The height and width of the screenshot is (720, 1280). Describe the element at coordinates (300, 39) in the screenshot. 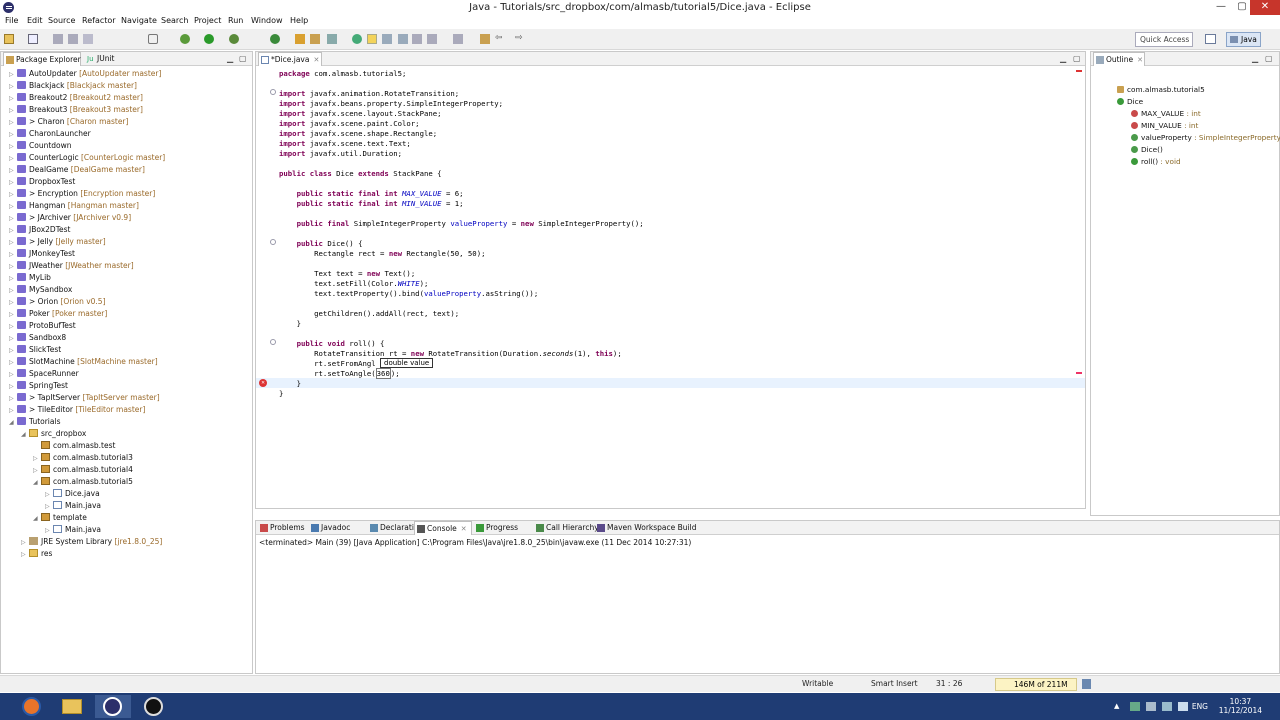

I see `new-java-package-icon` at that location.